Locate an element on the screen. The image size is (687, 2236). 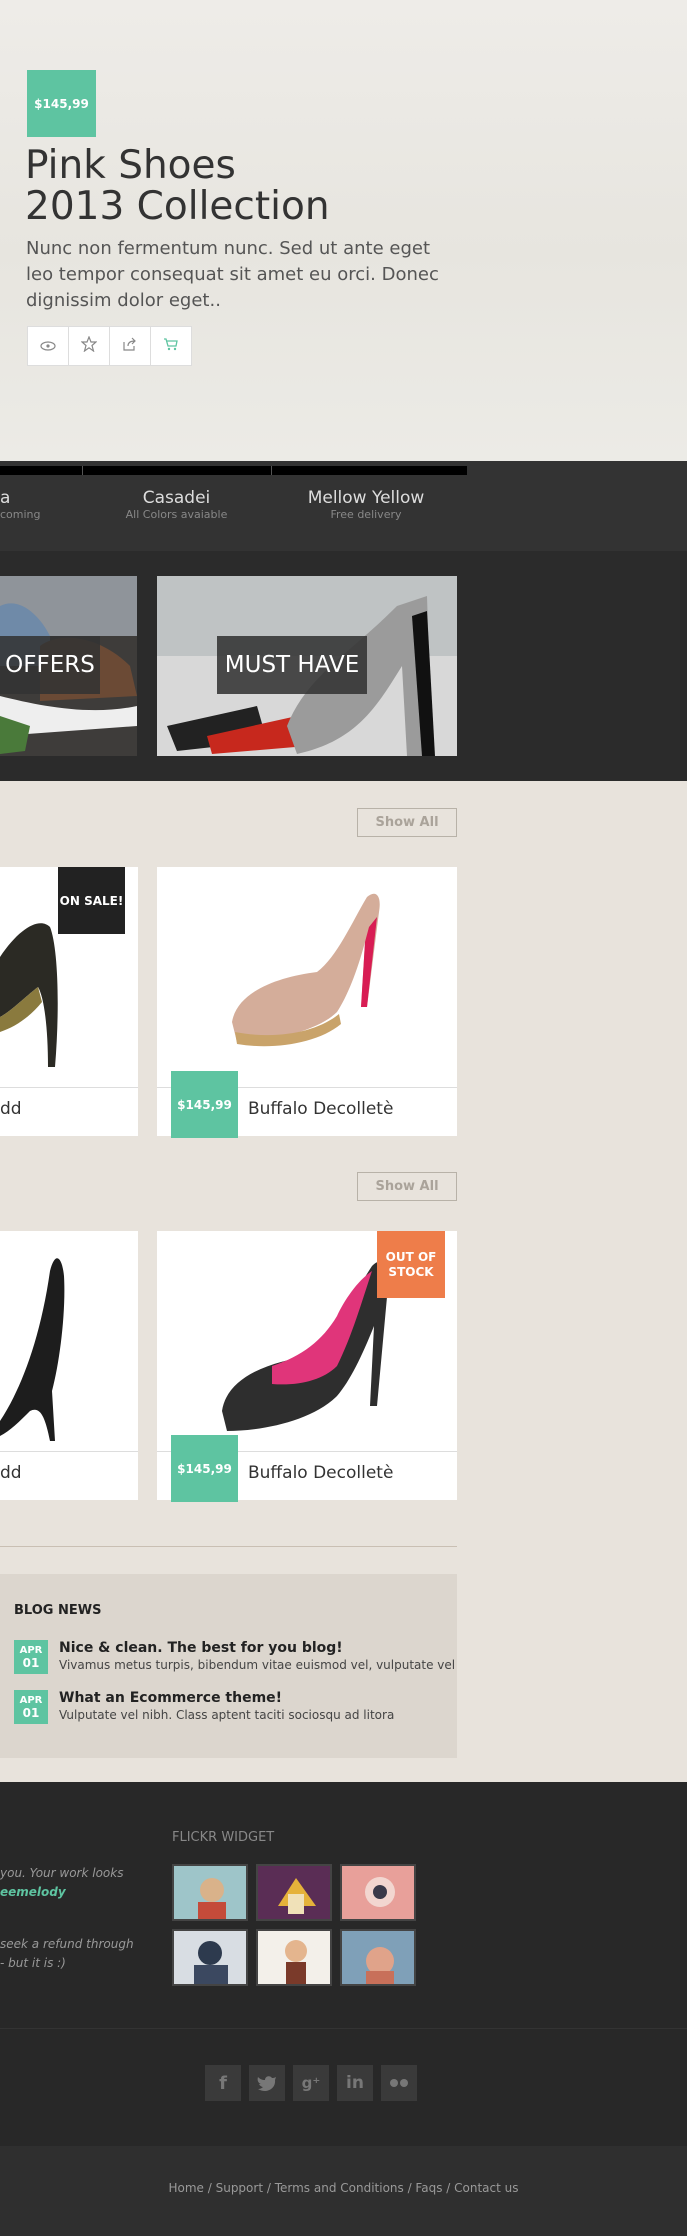
testimonial-text: you. Your work looks is located at coordinates (62, 1873).